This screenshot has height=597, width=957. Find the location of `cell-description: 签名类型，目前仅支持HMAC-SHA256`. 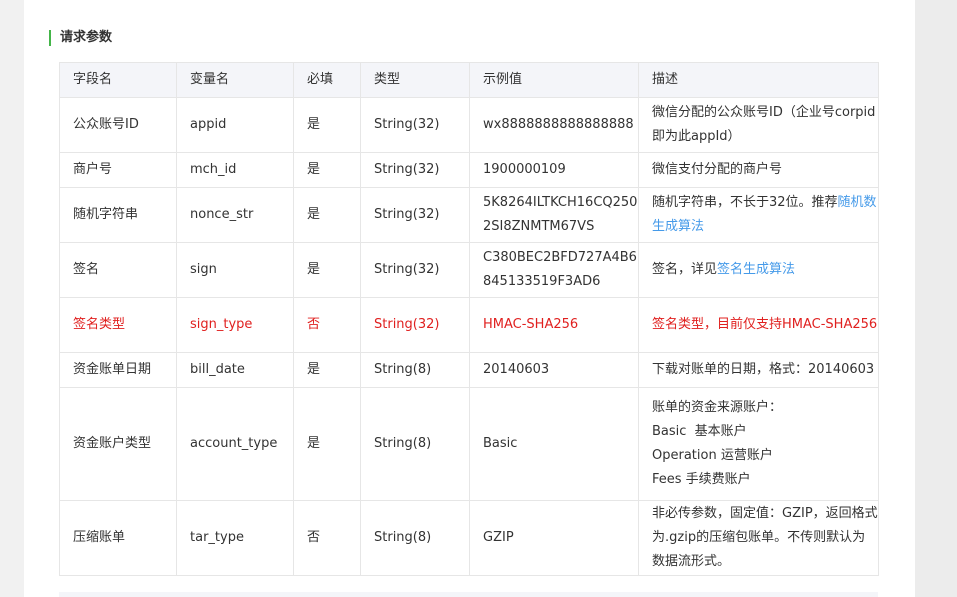

cell-description: 签名类型，目前仅支持HMAC-SHA256 is located at coordinates (758, 325).